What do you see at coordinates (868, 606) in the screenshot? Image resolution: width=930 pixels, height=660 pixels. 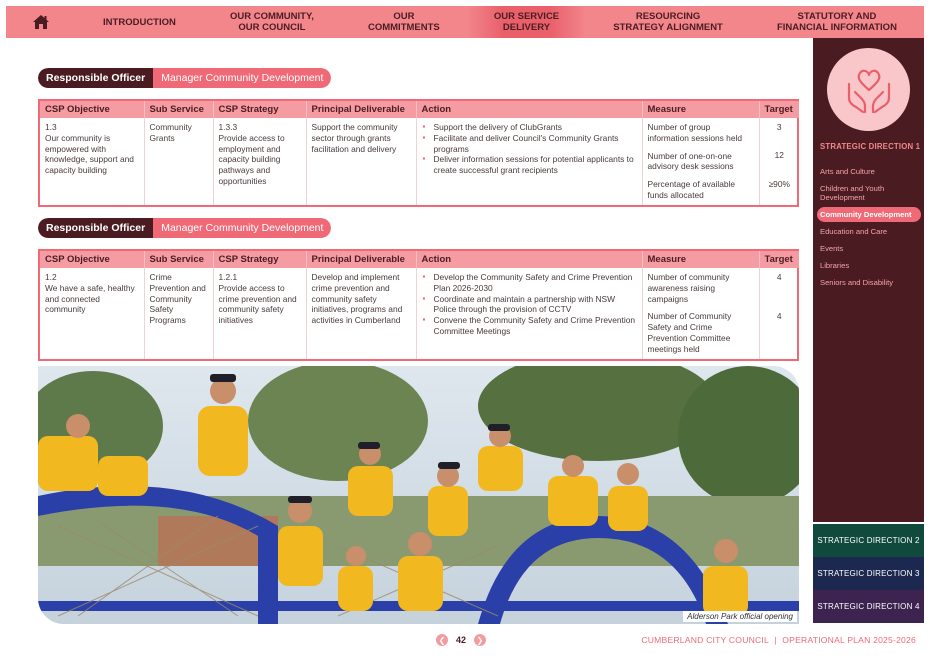 I see `strategic-direction-4-tab: STRATEGIC DIRECTION 4` at bounding box center [868, 606].